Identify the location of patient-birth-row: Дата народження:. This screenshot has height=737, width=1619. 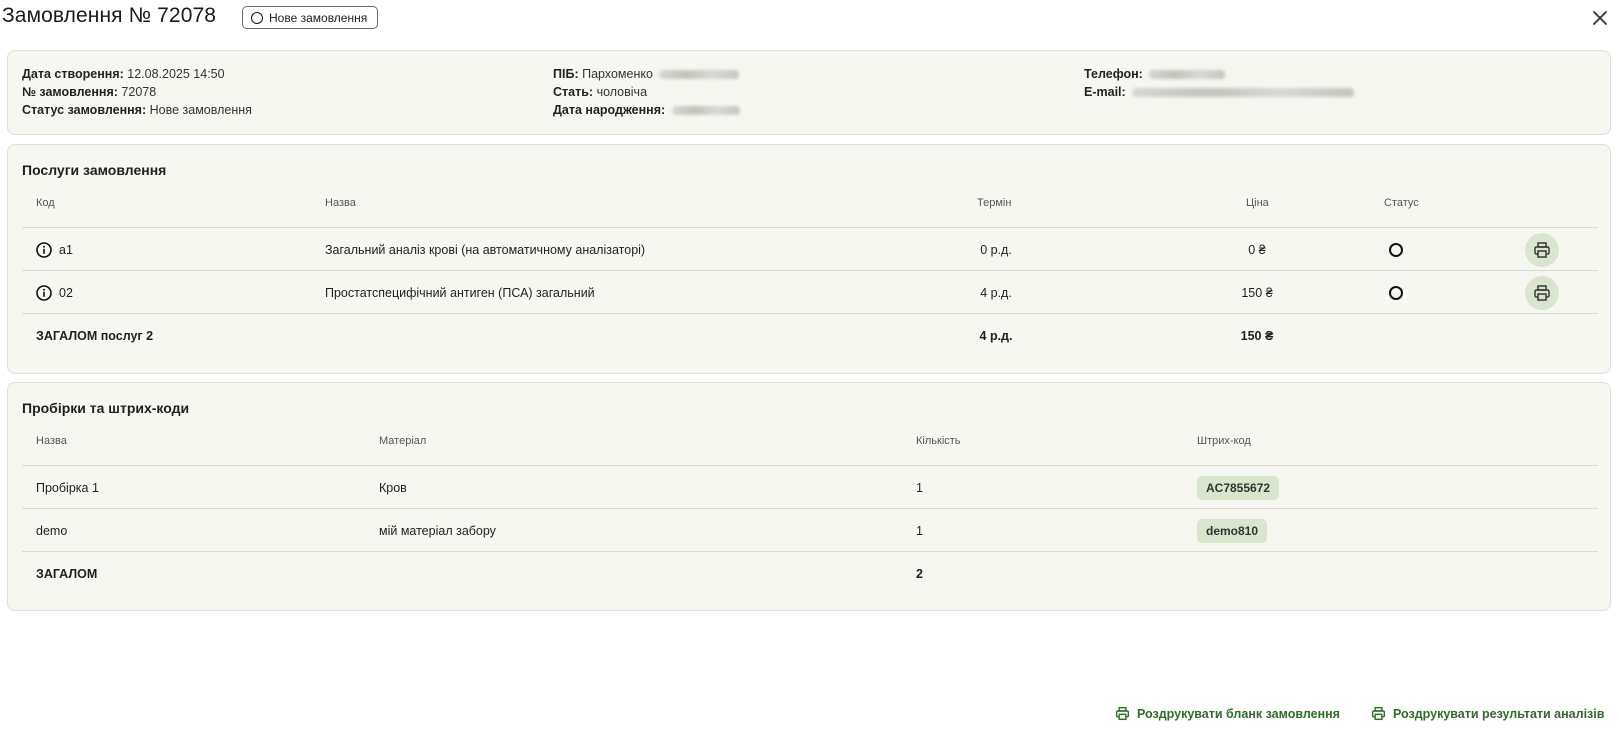
(646, 110).